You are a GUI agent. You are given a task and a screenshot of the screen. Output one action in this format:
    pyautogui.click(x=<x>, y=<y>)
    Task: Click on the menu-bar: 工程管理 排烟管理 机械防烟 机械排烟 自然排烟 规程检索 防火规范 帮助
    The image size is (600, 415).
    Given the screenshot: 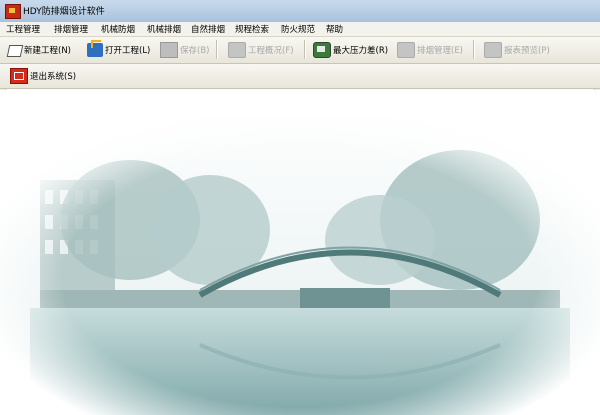 What is the action you would take?
    pyautogui.click(x=300, y=29)
    